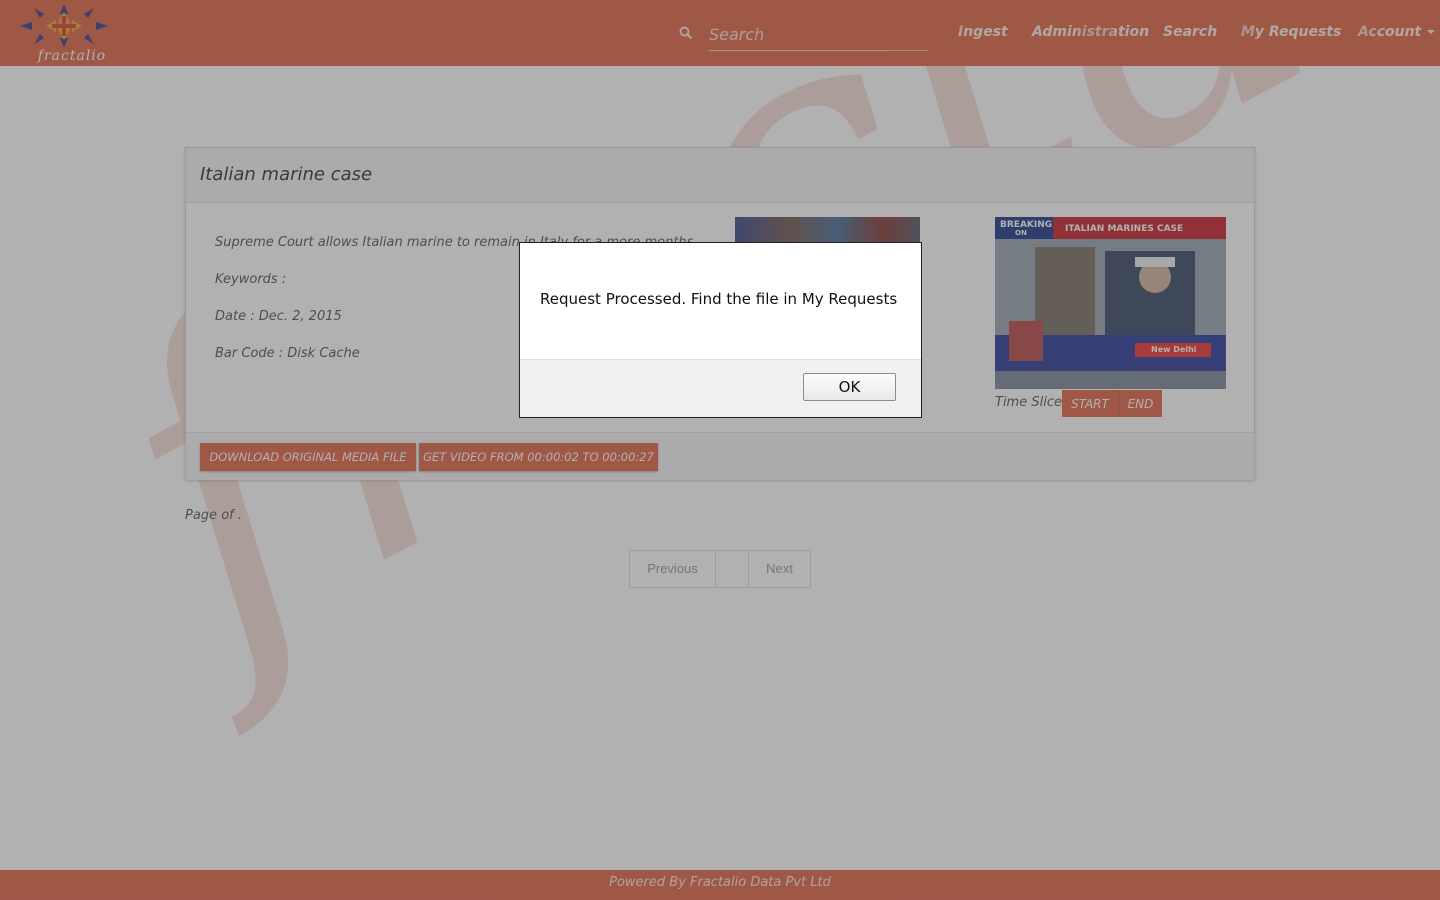  What do you see at coordinates (720, 388) in the screenshot?
I see `dialog-footer: OK` at bounding box center [720, 388].